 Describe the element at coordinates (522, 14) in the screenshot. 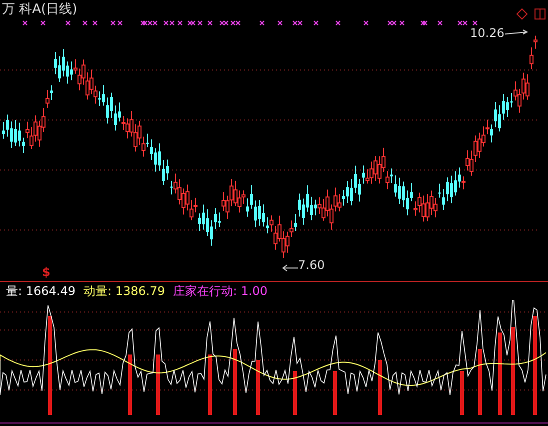

I see `diamond-icon` at that location.